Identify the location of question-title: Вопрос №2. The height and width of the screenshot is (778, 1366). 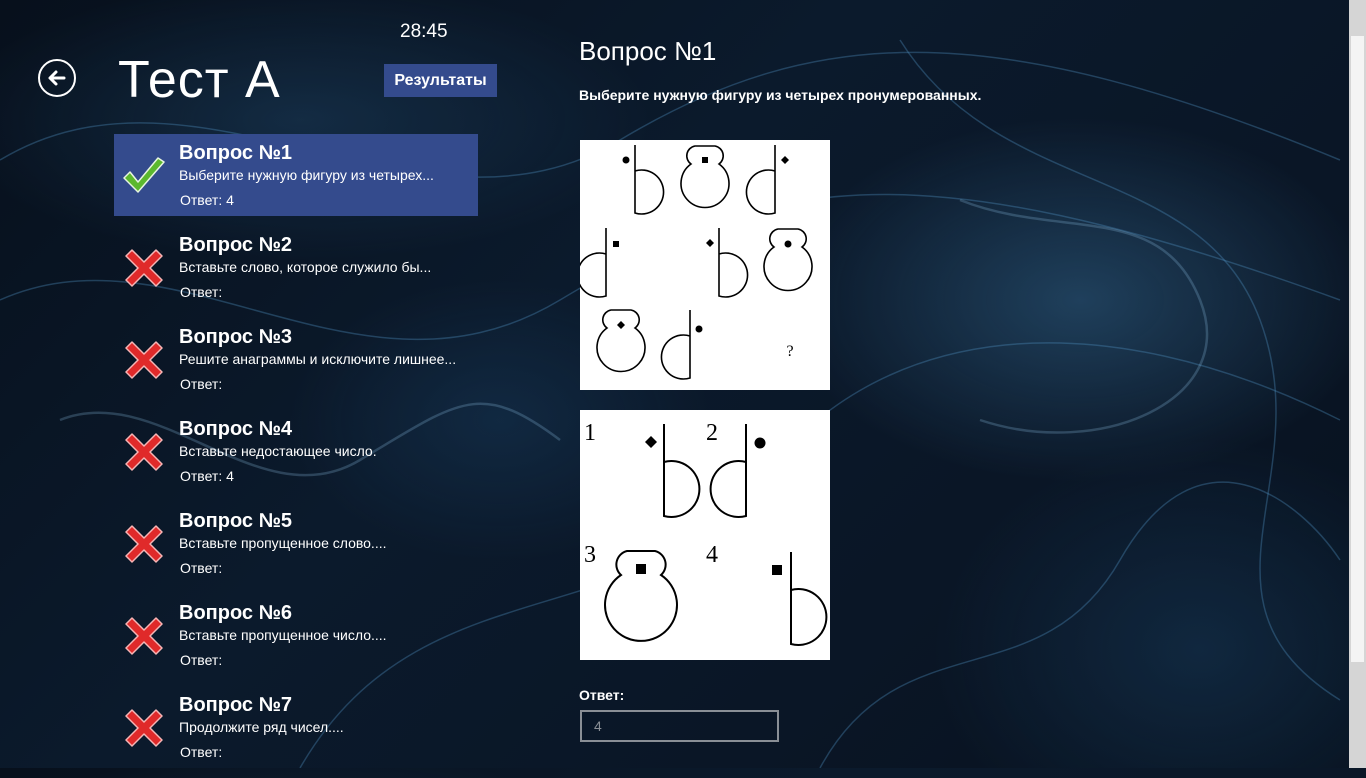
(236, 245).